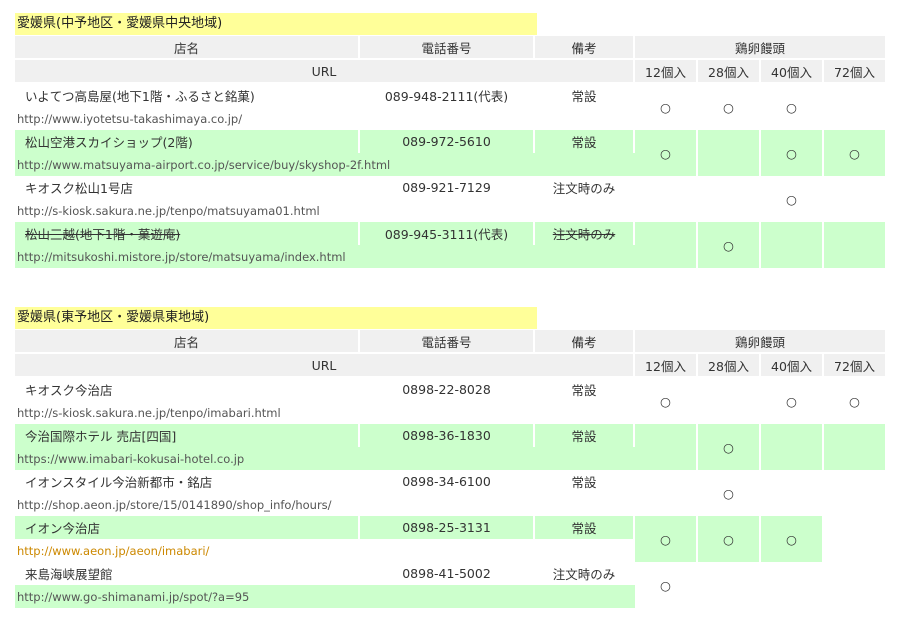 This screenshot has width=905, height=637. I want to click on table-row: キオスク松山1号店 089-921-7129 注文時のみ ○, so click(451, 199).